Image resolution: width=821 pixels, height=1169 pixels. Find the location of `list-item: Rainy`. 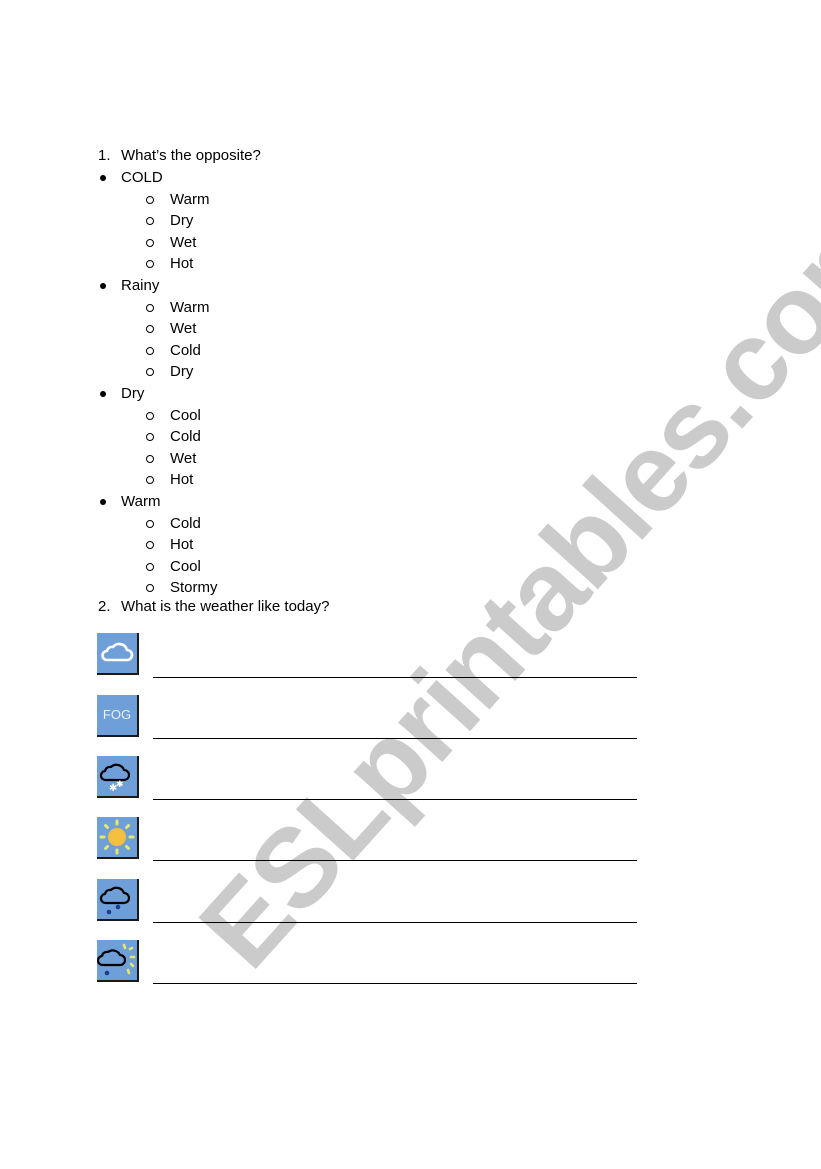

list-item: Rainy is located at coordinates (410, 285).